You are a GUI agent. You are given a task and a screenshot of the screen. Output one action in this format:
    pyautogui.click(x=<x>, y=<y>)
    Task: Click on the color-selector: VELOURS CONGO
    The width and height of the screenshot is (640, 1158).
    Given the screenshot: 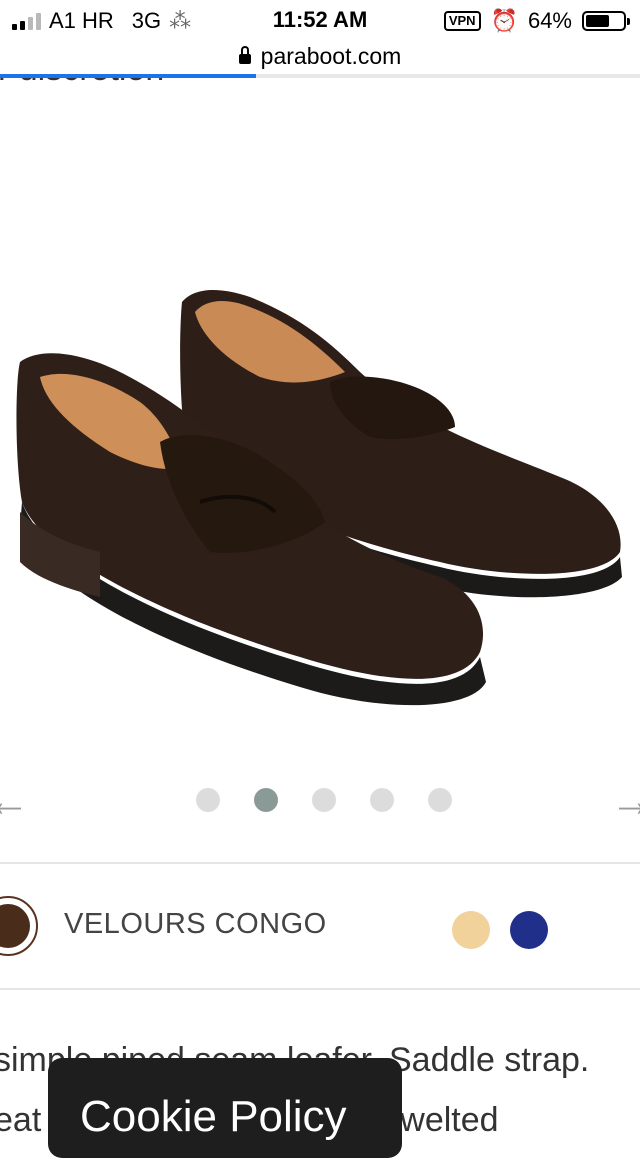 What is the action you would take?
    pyautogui.click(x=320, y=928)
    